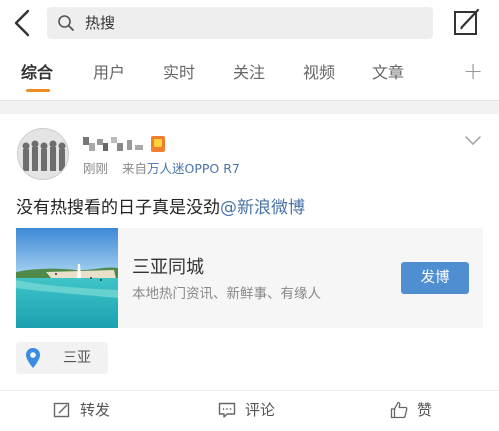 This screenshot has height=431, width=499. I want to click on avatar, so click(43, 154).